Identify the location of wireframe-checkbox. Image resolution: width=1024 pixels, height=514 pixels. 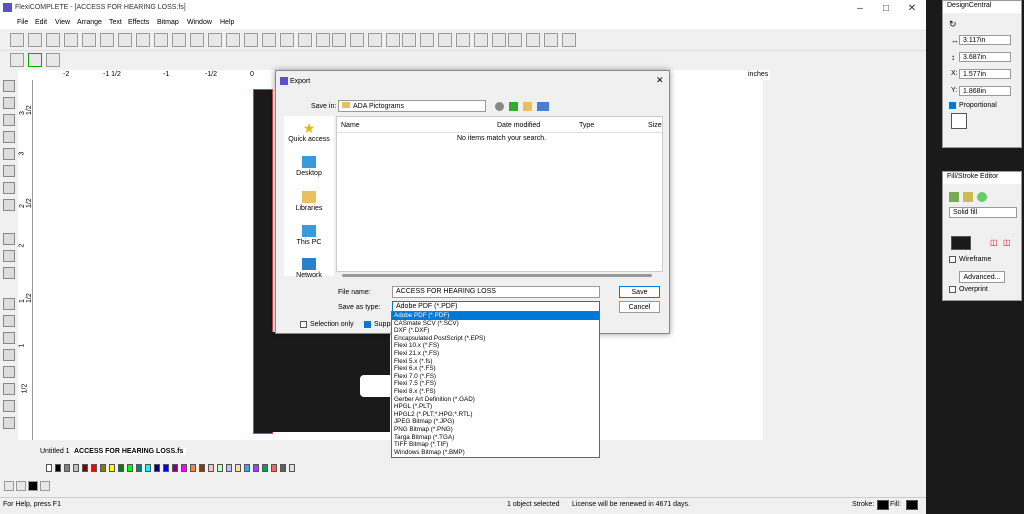
(952, 259).